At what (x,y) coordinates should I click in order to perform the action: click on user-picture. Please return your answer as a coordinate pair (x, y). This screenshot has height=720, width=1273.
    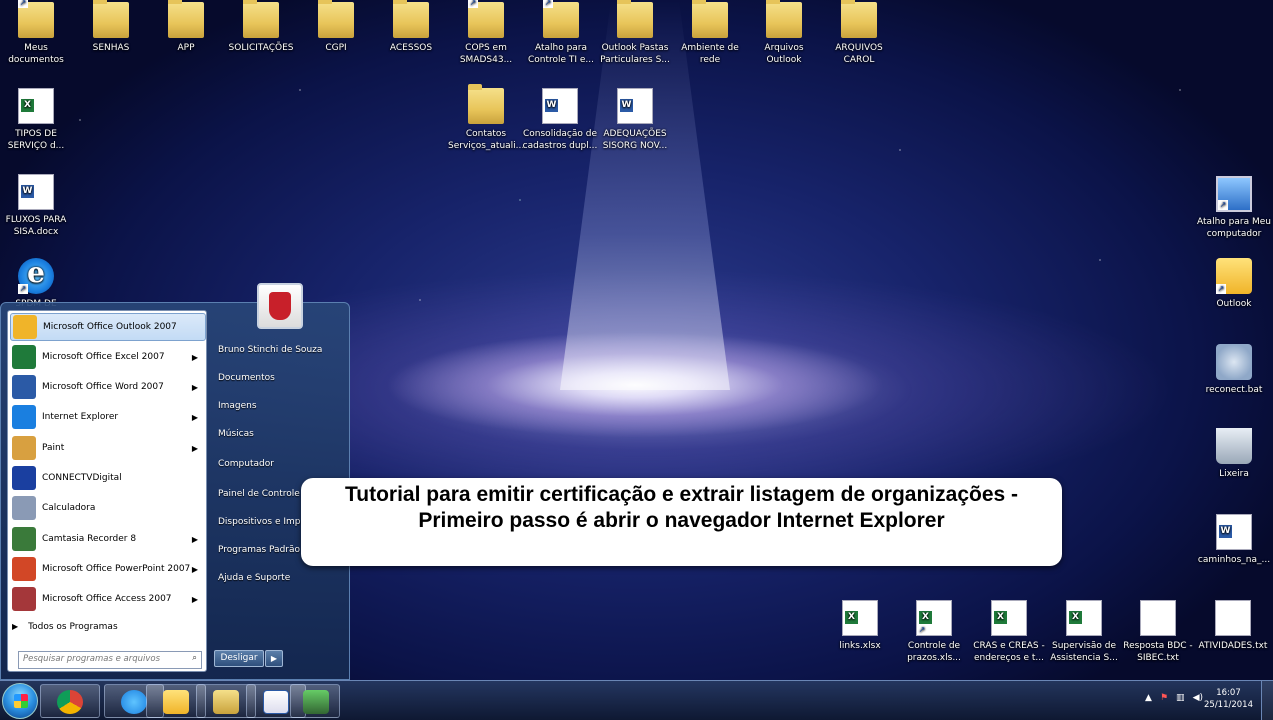
    Looking at the image, I should click on (280, 306).